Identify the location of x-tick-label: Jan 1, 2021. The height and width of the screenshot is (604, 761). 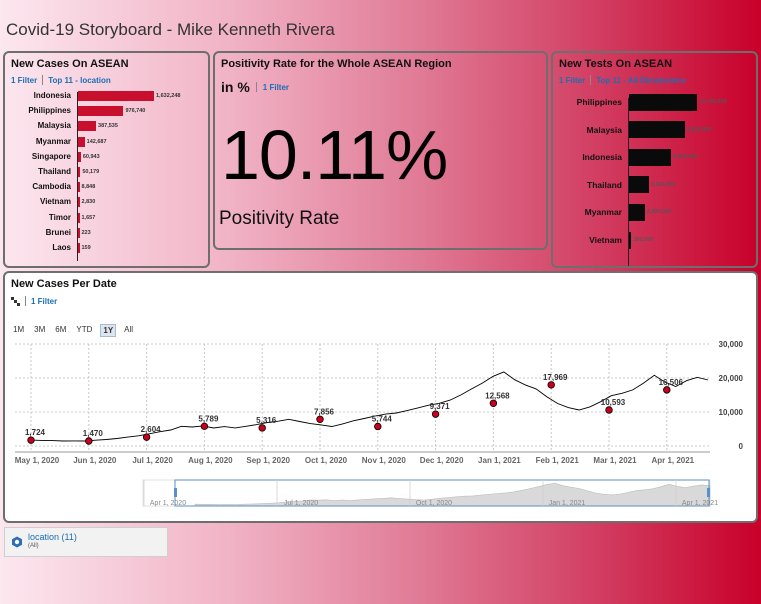
(499, 460).